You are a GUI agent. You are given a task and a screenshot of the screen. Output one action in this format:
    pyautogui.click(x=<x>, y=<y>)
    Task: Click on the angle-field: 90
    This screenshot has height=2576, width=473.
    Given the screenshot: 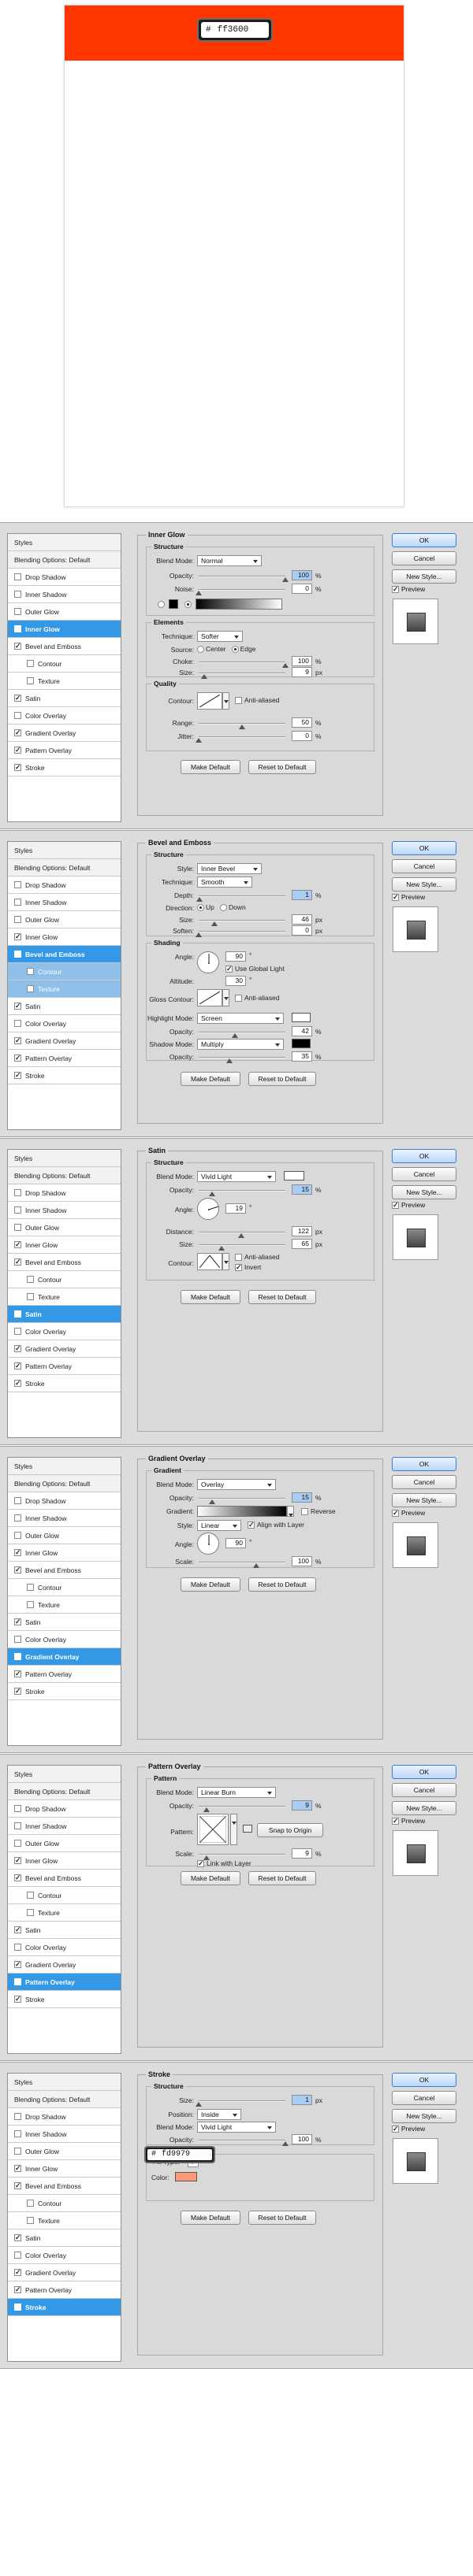 What is the action you would take?
    pyautogui.click(x=235, y=1543)
    